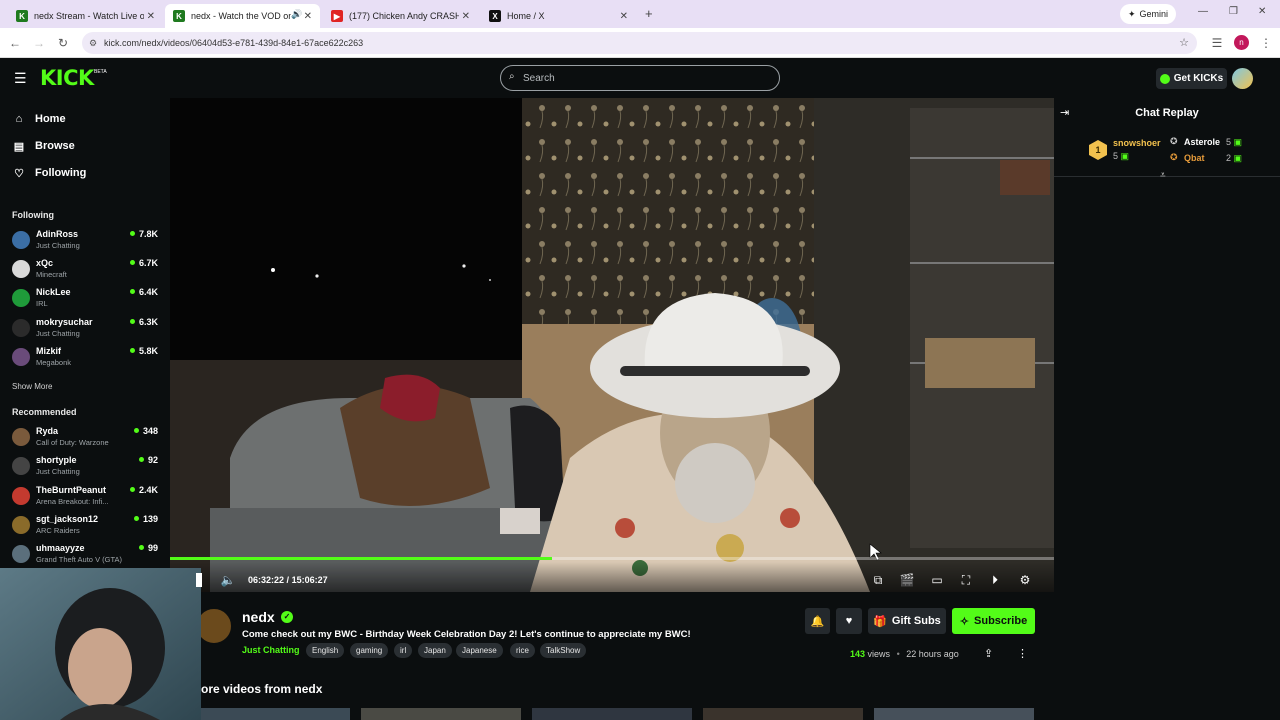  I want to click on tab-title: Home / X, so click(526, 16).